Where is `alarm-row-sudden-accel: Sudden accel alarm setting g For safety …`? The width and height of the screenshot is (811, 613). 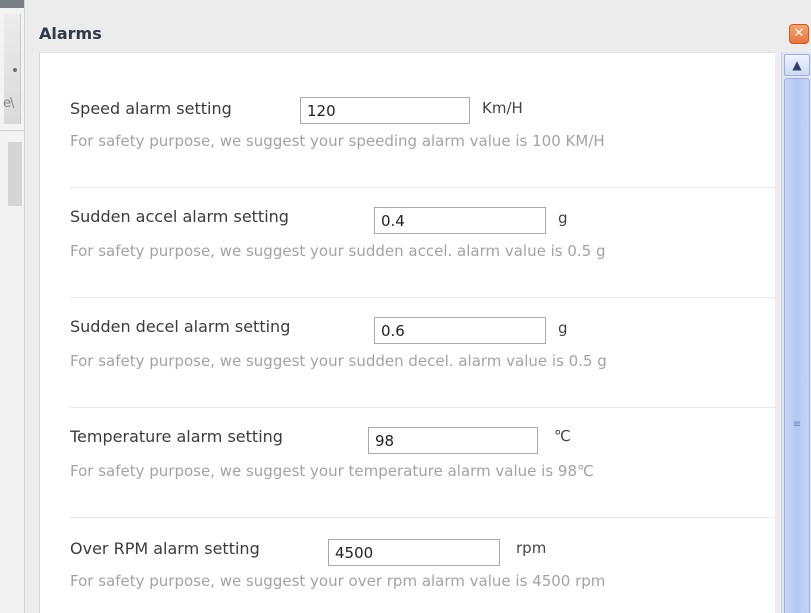 alarm-row-sudden-accel: Sudden accel alarm setting g For safety … is located at coordinates (422, 249).